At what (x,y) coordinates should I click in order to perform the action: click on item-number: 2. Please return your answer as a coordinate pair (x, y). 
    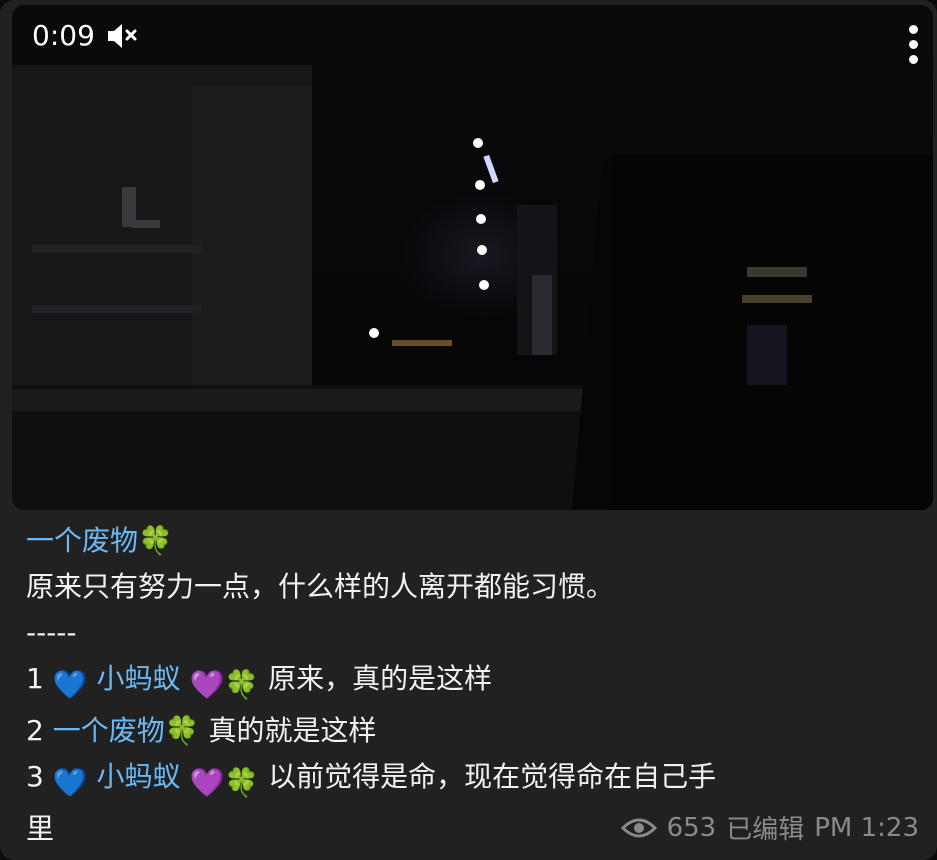
    Looking at the image, I should click on (35, 730).